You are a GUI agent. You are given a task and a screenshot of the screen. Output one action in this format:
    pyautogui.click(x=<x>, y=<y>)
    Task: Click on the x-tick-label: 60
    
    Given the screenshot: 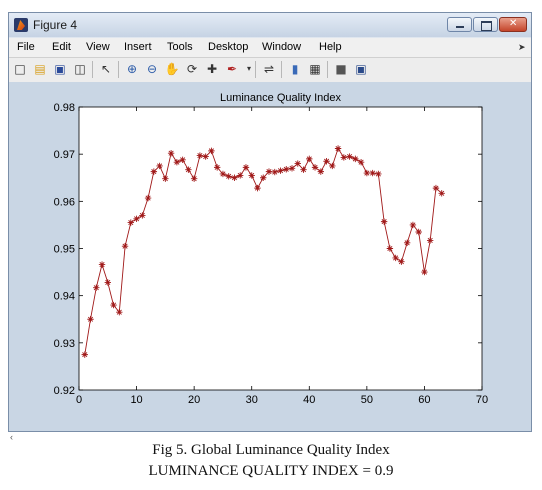 What is the action you would take?
    pyautogui.click(x=424, y=400)
    